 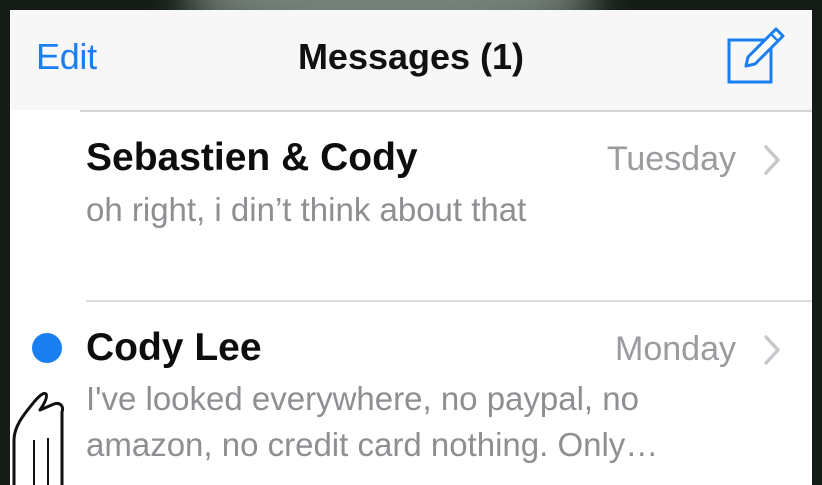 I want to click on hand-cursor-icon, so click(x=38, y=438).